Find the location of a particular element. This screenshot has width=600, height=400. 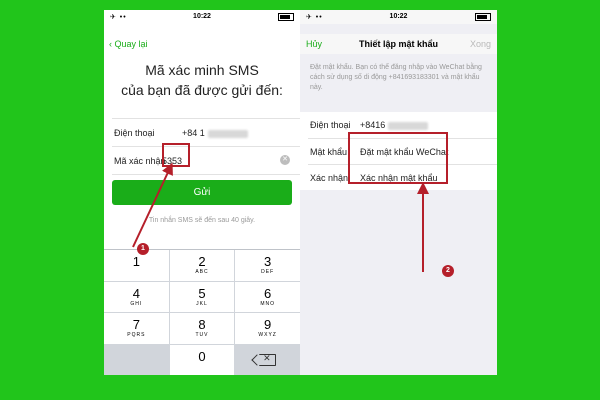

code-label: Mã xác nhận is located at coordinates (140, 161).